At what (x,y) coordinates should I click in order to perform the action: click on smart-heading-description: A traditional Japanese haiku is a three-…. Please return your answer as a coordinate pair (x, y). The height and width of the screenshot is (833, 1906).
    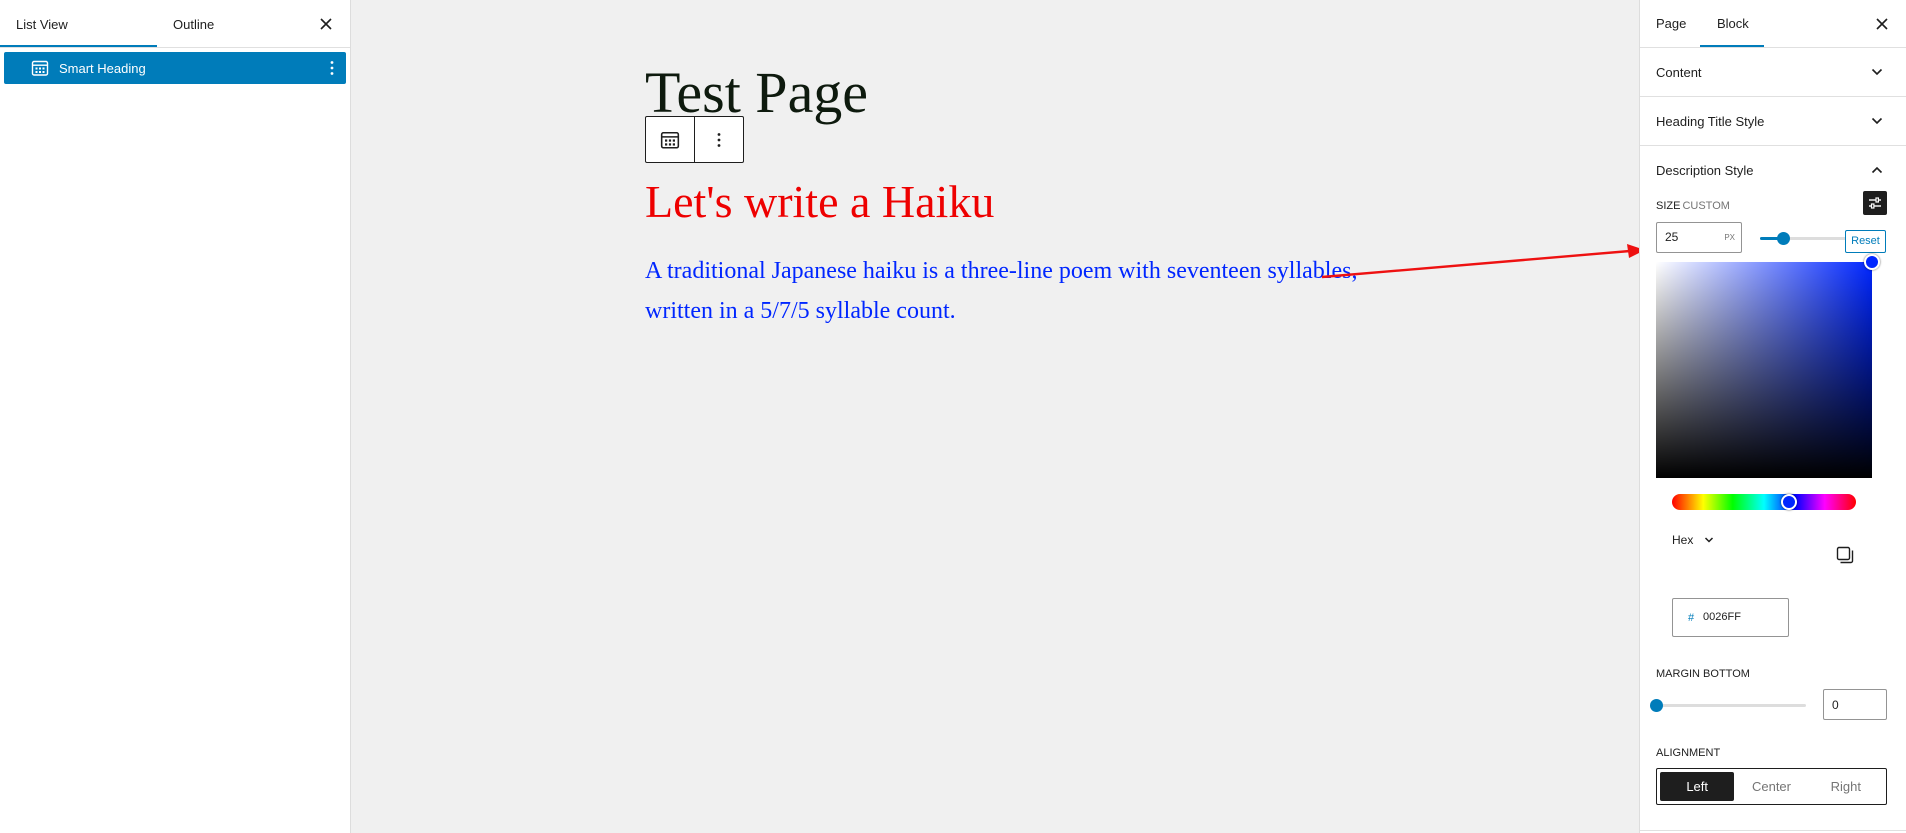
    Looking at the image, I should click on (1005, 291).